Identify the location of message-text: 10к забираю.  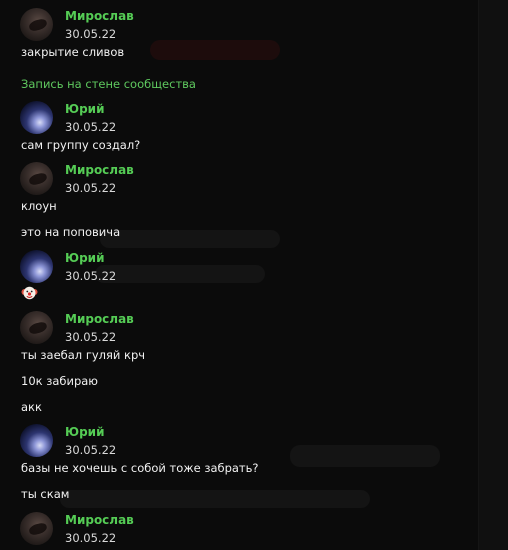
(59, 381).